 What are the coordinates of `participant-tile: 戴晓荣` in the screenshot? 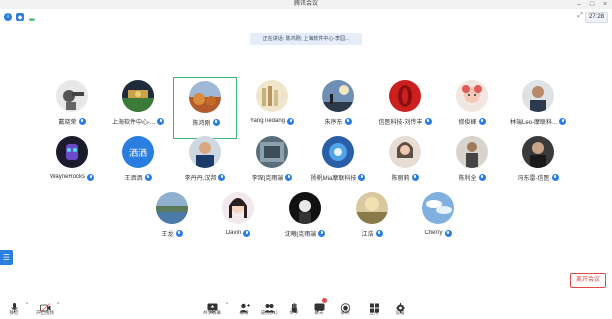 It's located at (72, 105).